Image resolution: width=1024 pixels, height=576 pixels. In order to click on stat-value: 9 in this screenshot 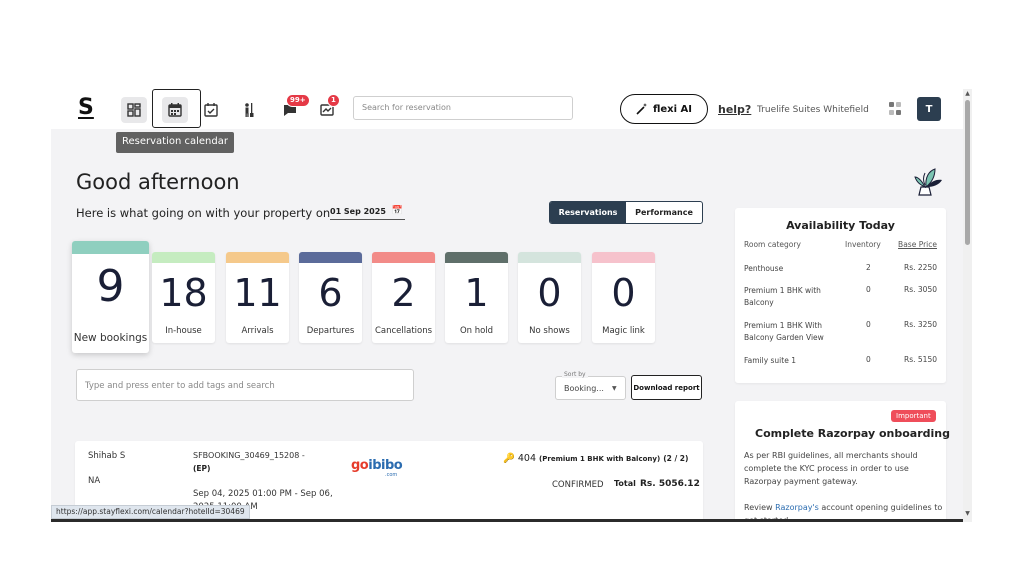, I will do `click(110, 286)`.